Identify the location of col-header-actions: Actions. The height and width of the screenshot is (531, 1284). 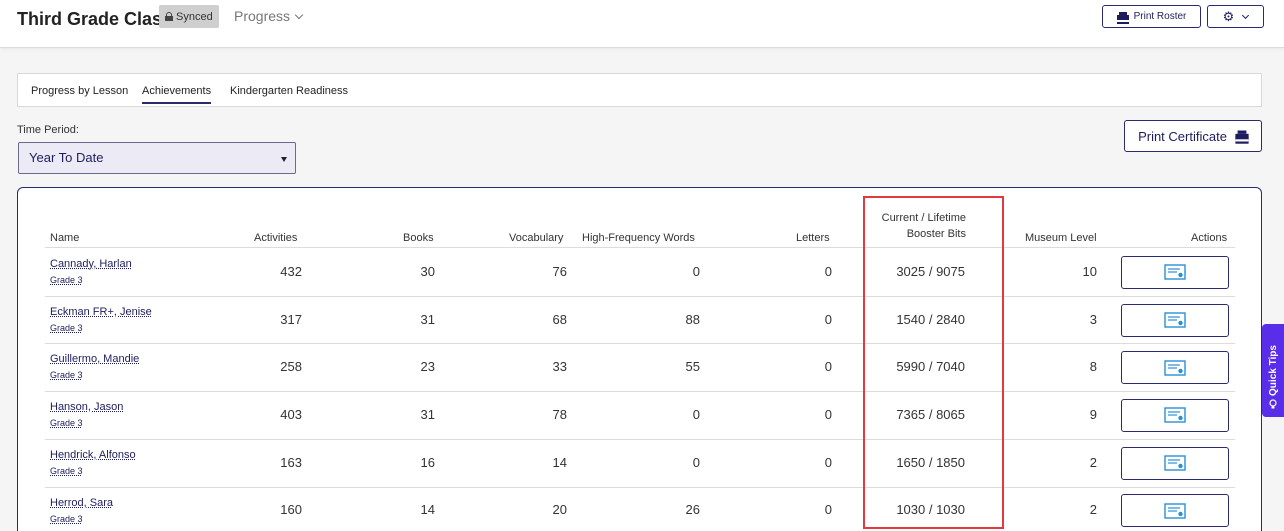
(1209, 238).